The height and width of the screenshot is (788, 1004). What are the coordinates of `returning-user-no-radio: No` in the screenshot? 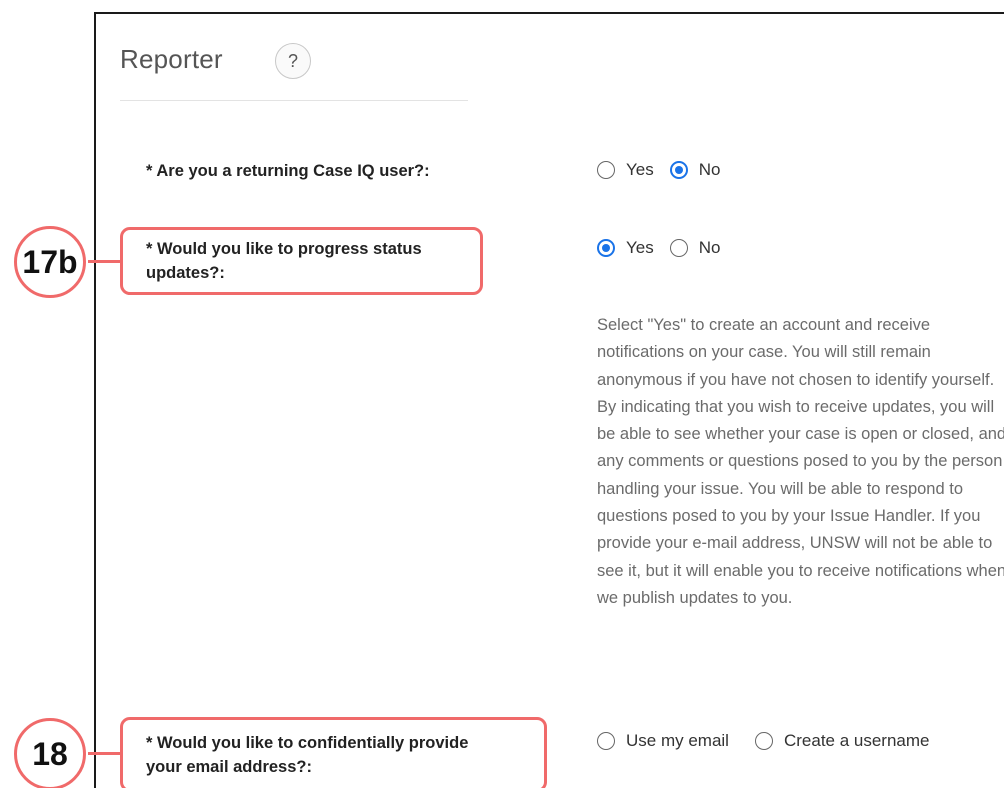 It's located at (695, 170).